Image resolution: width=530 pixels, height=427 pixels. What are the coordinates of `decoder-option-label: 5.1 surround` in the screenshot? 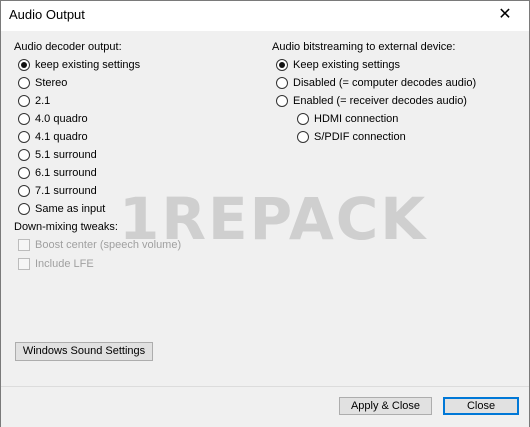 It's located at (66, 155).